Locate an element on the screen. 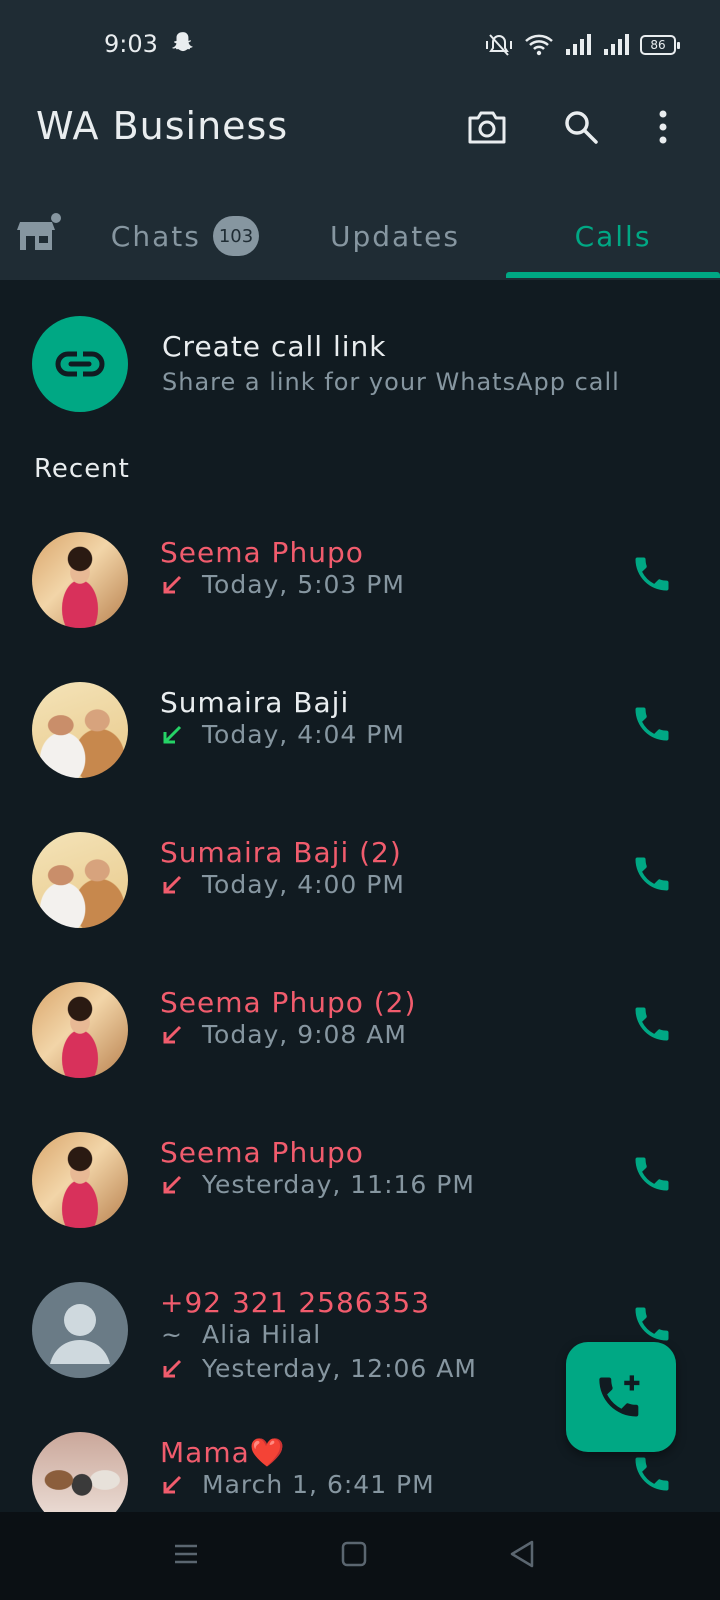 This screenshot has height=1600, width=720. create-link-subtitle: Share a link for your WhatsApp call is located at coordinates (391, 382).